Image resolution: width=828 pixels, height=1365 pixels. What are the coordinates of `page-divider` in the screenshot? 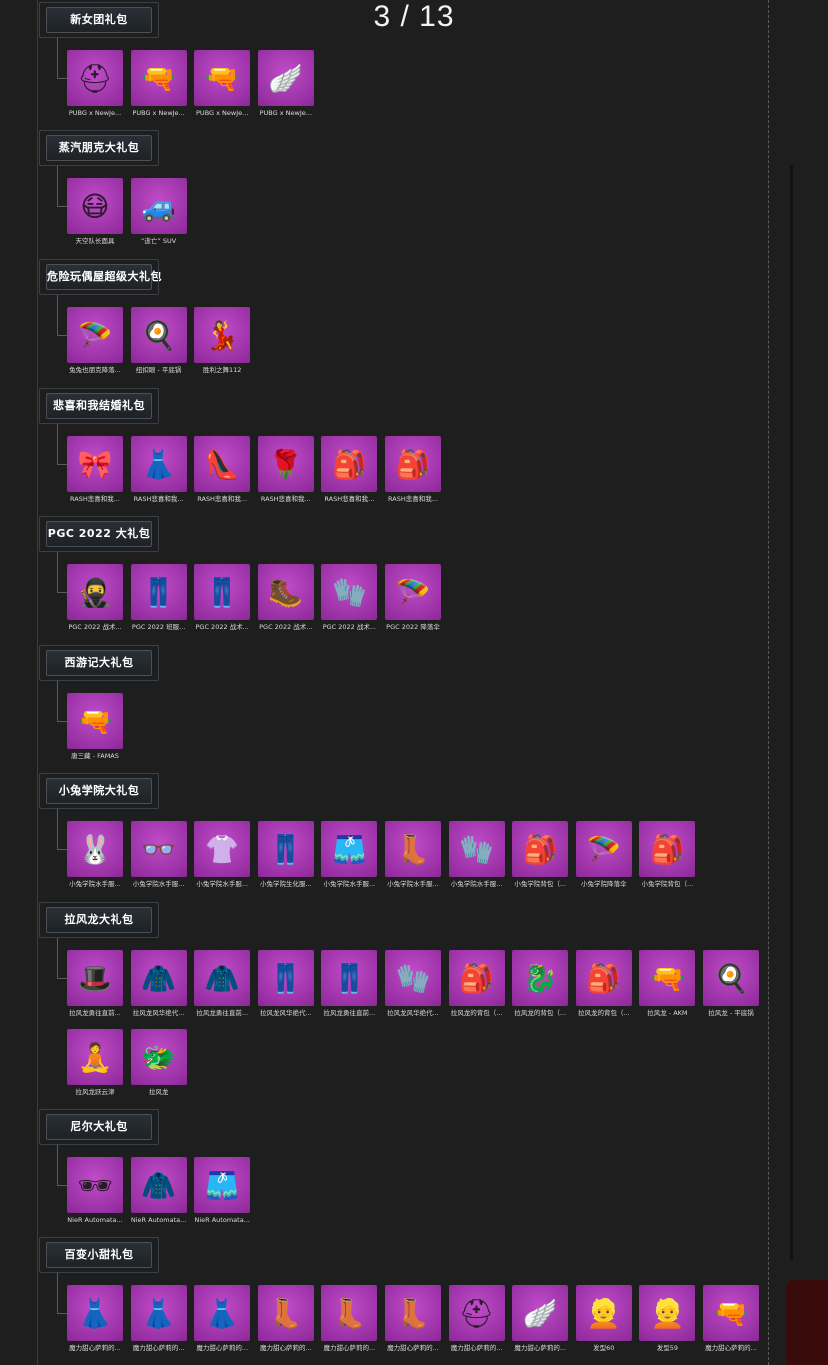 It's located at (768, 682).